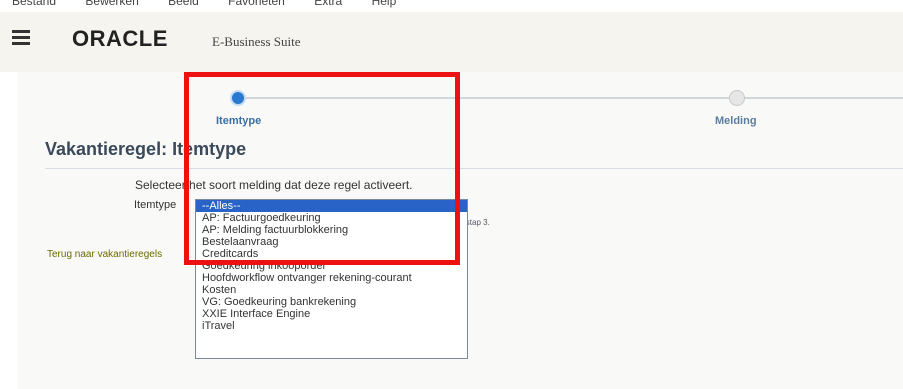  Describe the element at coordinates (331, 302) in the screenshot. I see `dropdown-option: VG: Goedkeuring bankrekening` at that location.